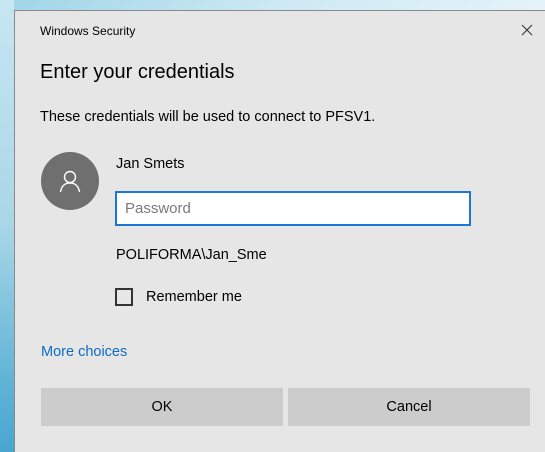 Image resolution: width=545 pixels, height=452 pixels. I want to click on person-icon, so click(70, 181).